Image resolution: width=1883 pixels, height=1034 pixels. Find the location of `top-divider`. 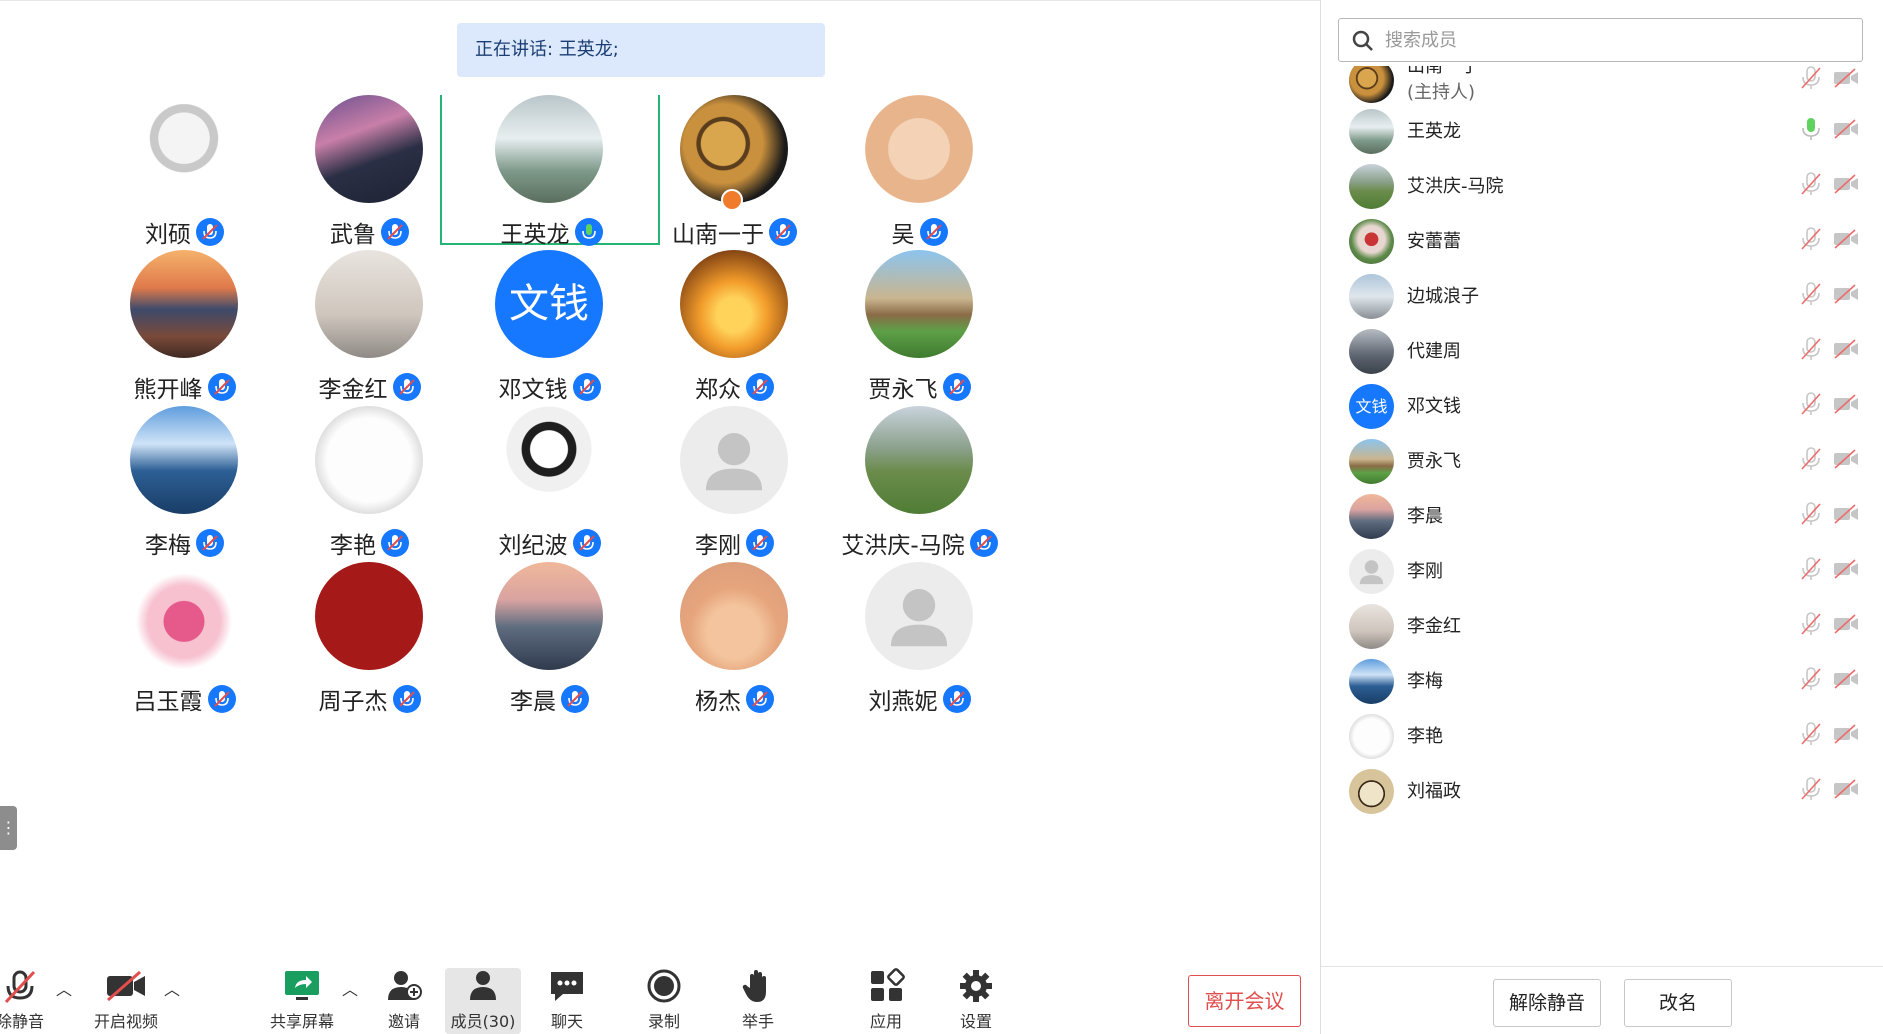

top-divider is located at coordinates (660, 0).